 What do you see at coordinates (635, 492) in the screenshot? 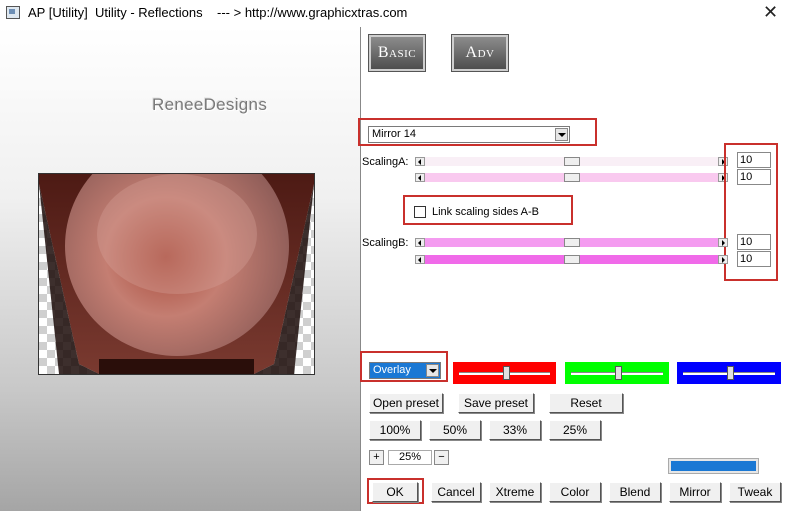
I see `blend-button: Blend` at bounding box center [635, 492].